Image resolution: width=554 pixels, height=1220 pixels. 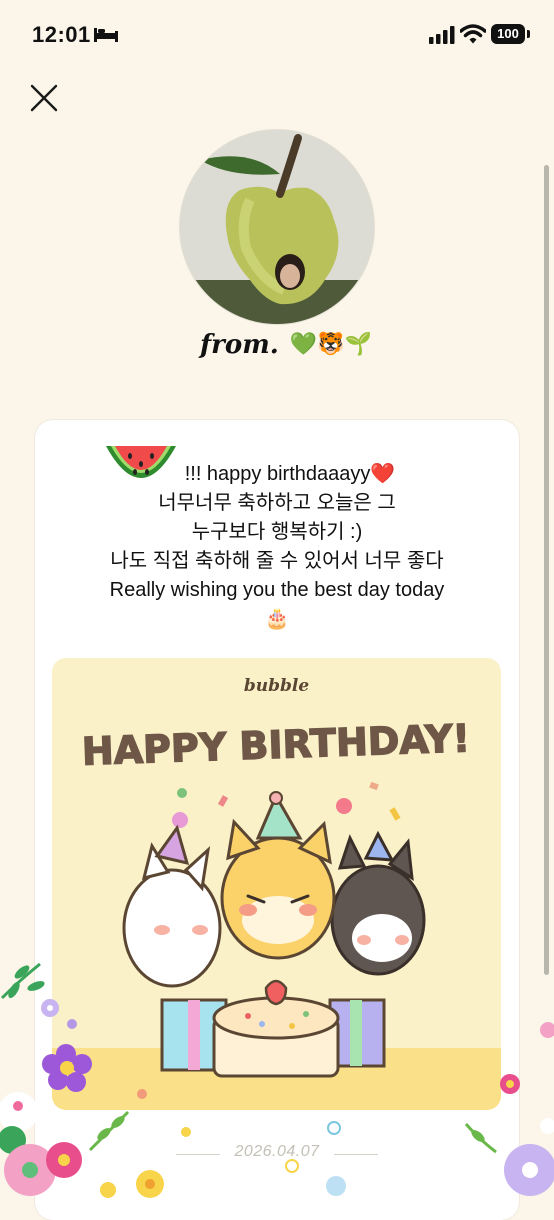 I want to click on message-line: 🎂, so click(x=277, y=619).